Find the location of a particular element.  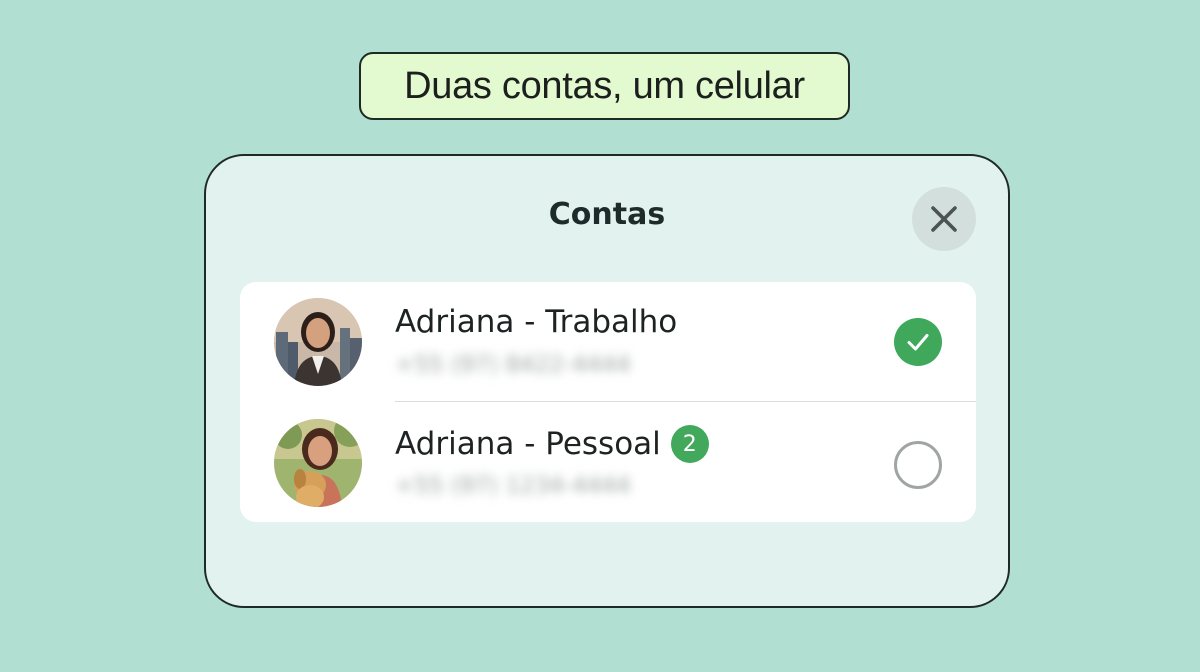

row-divider is located at coordinates (685, 401).